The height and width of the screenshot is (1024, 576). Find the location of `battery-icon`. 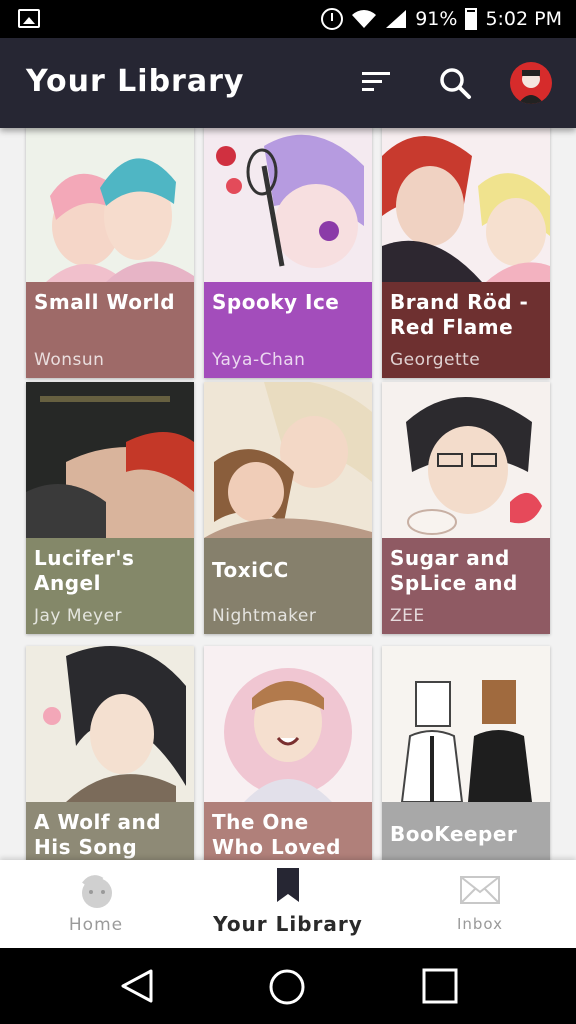

battery-icon is located at coordinates (471, 19).